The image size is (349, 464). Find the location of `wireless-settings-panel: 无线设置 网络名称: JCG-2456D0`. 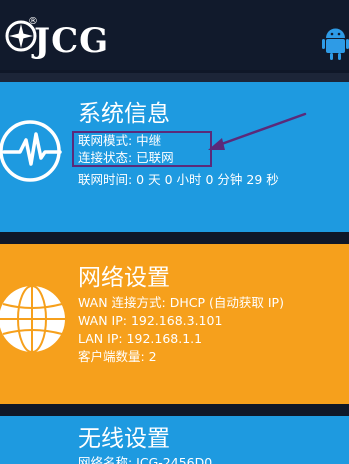

wireless-settings-panel: 无线设置 网络名称: JCG-2456D0 is located at coordinates (174, 440).